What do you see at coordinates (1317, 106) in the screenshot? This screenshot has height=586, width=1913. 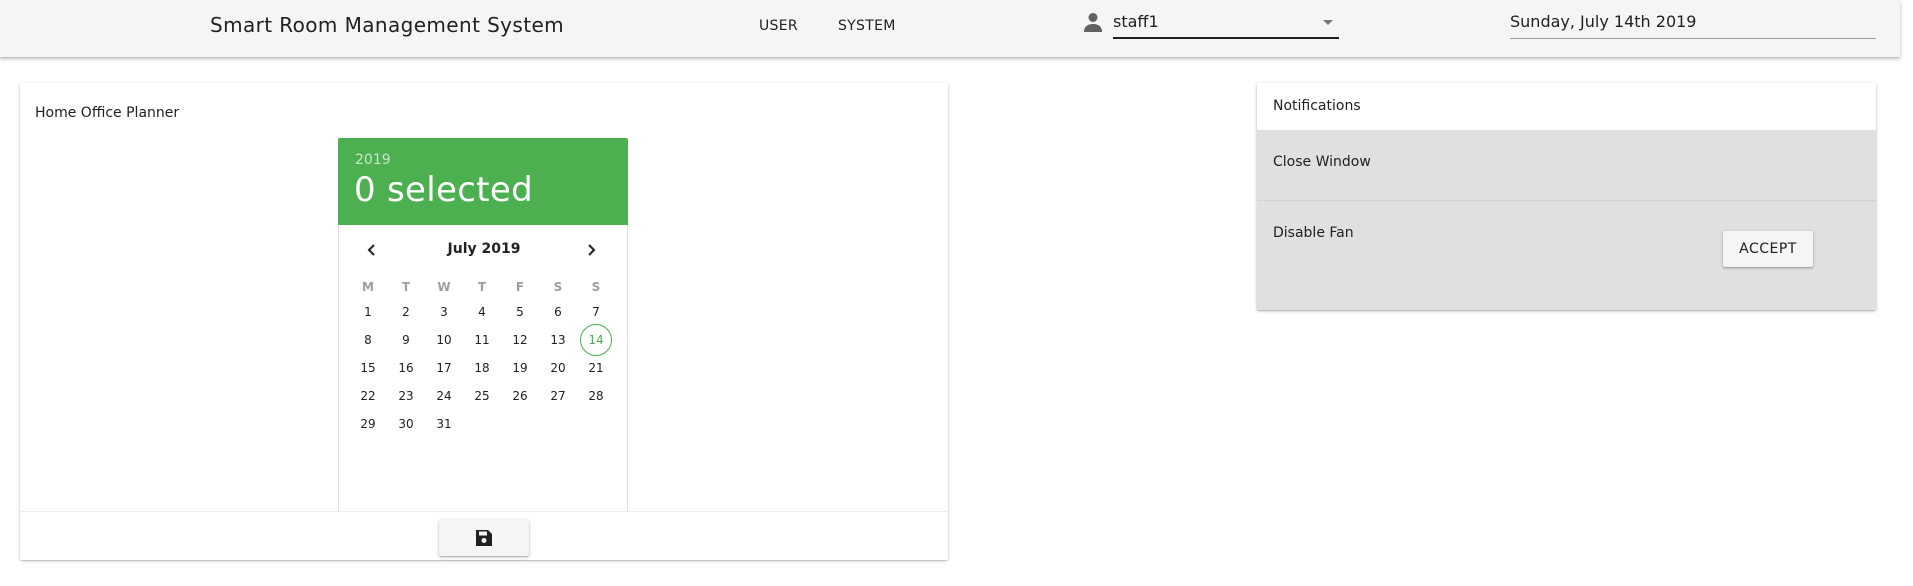 I see `notifications-title: Notifications` at bounding box center [1317, 106].